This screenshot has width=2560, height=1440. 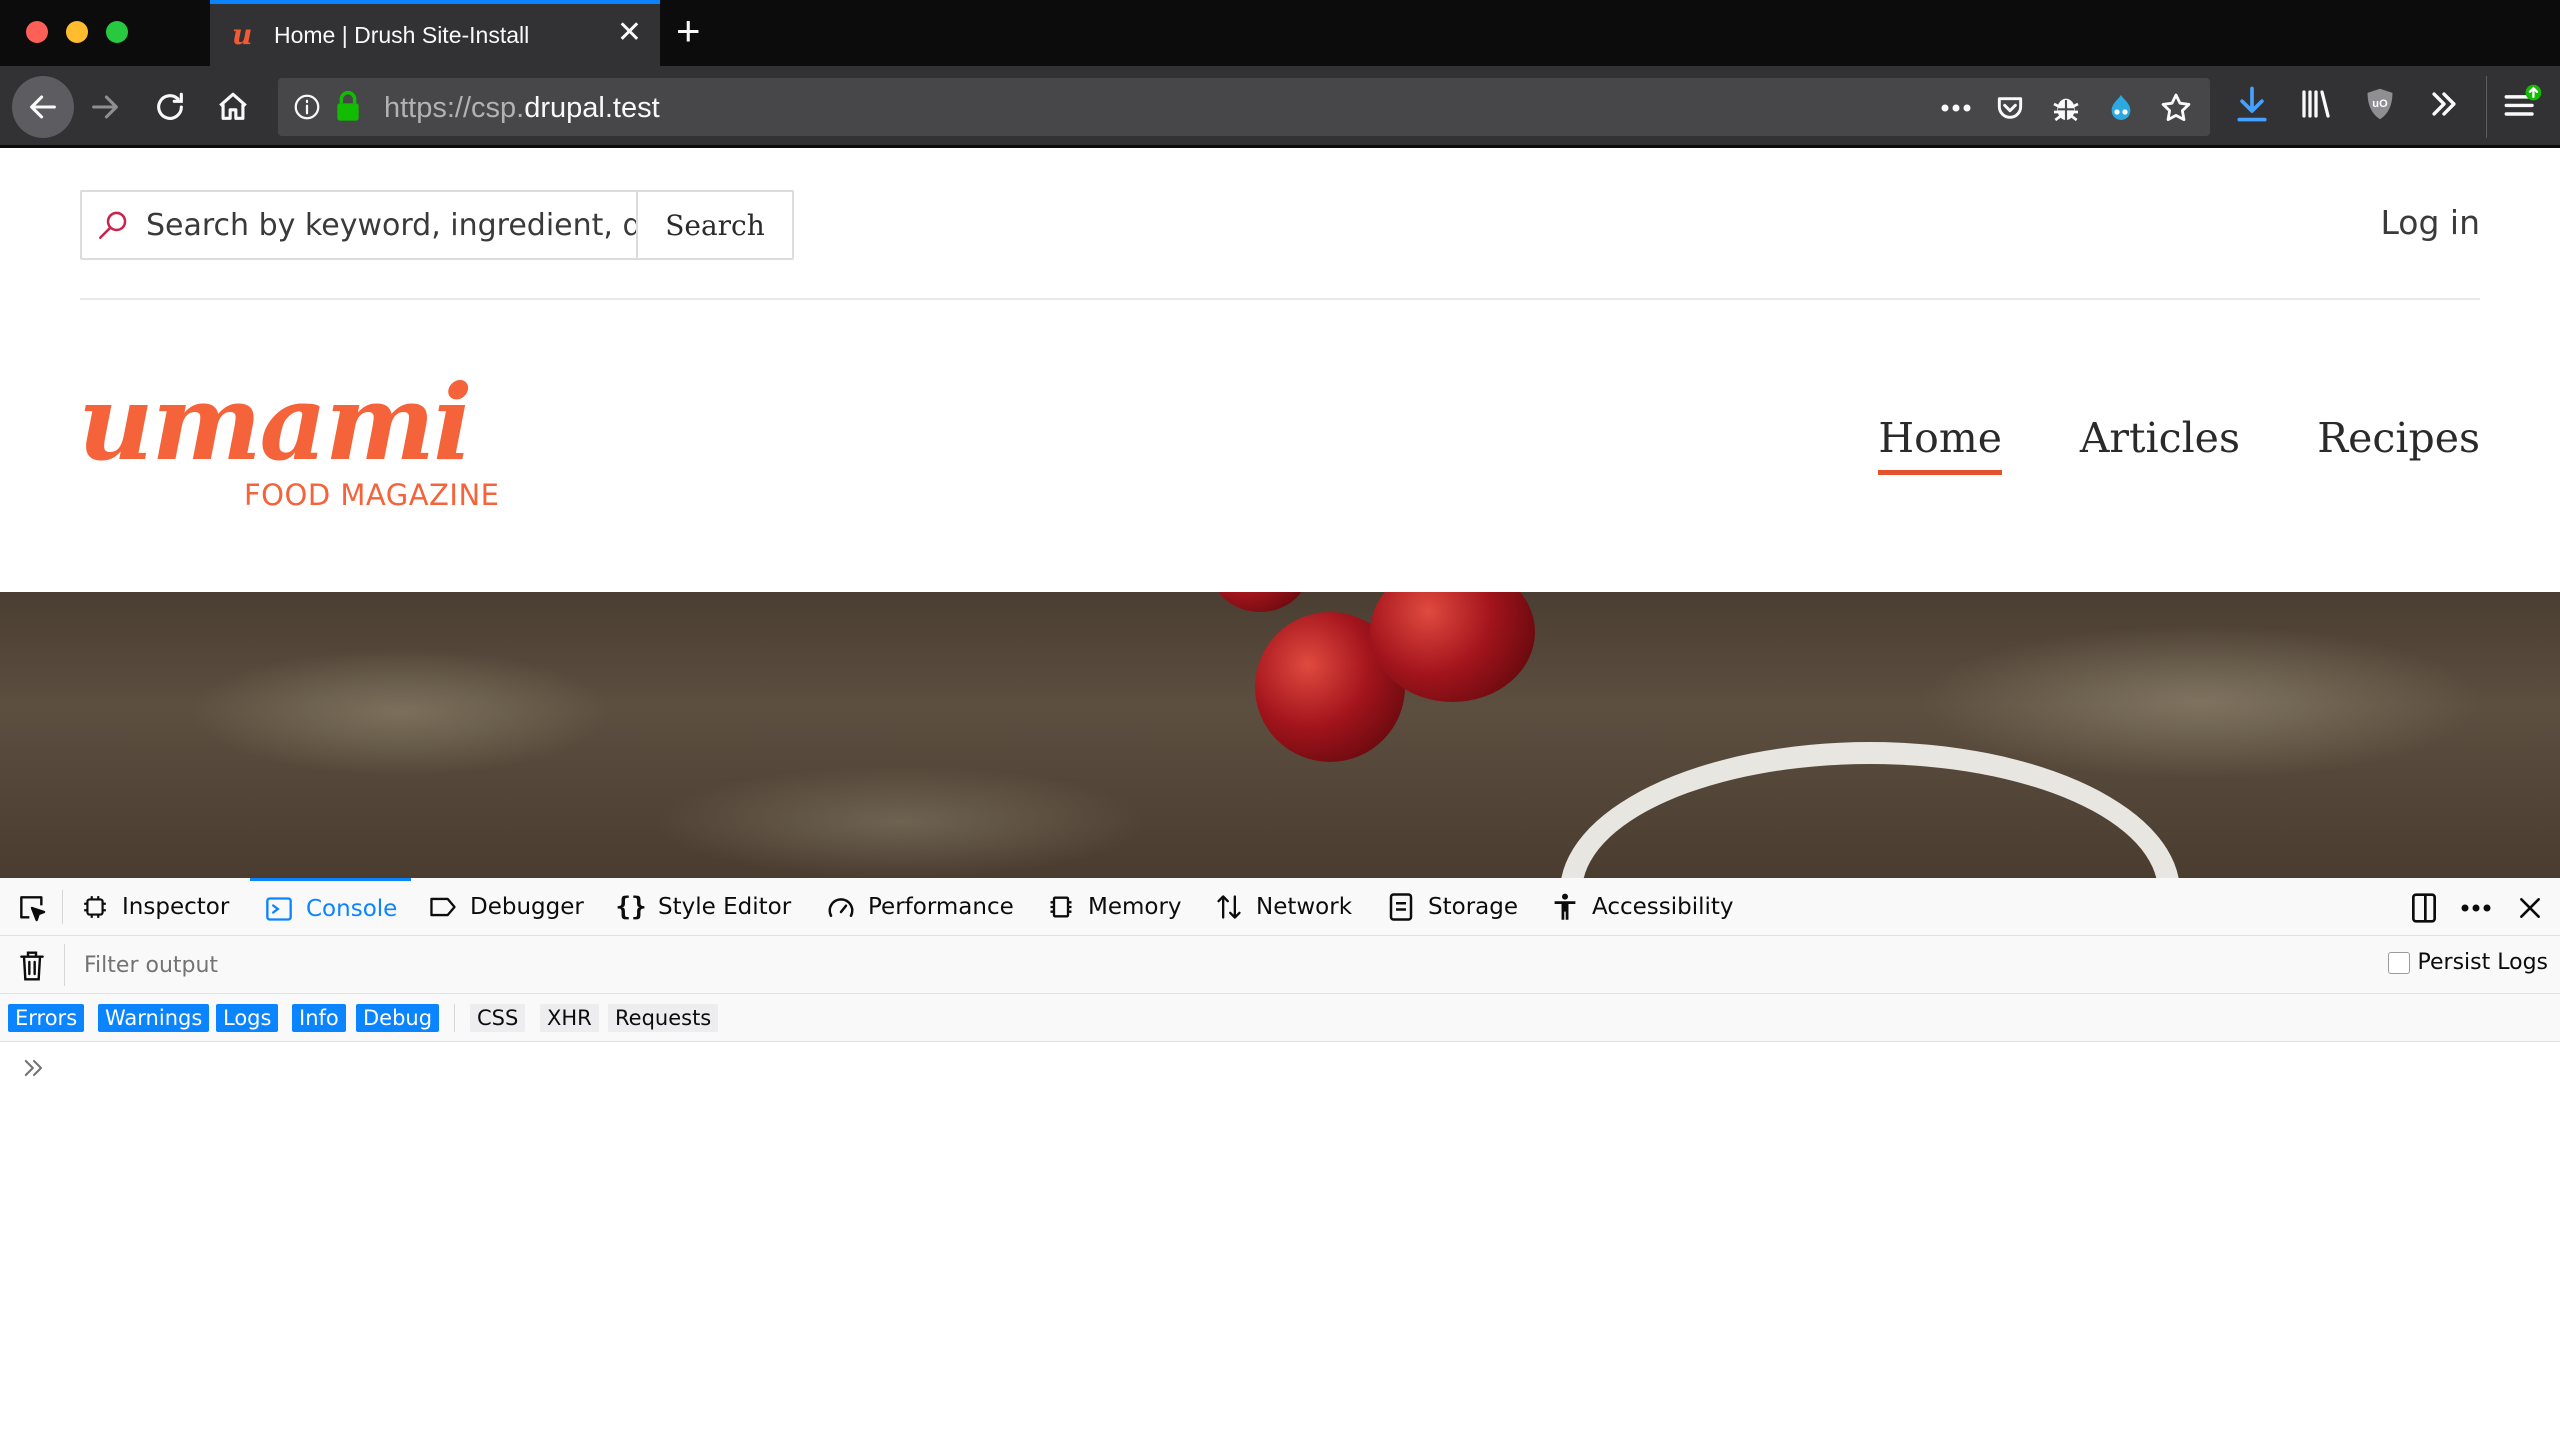 What do you see at coordinates (2316, 104) in the screenshot?
I see `library-icon` at bounding box center [2316, 104].